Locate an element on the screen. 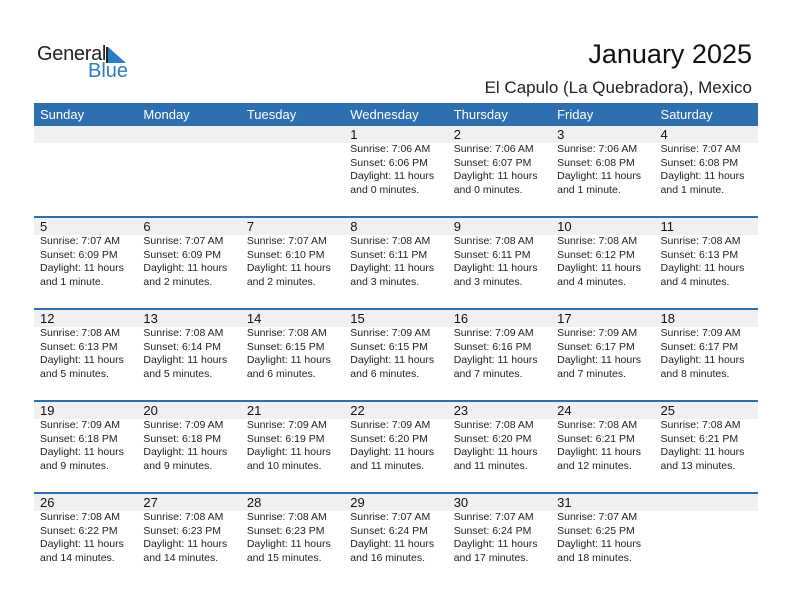 This screenshot has width=792, height=612. sunrise-time: Sunrise: 7:06 AM is located at coordinates (597, 149).